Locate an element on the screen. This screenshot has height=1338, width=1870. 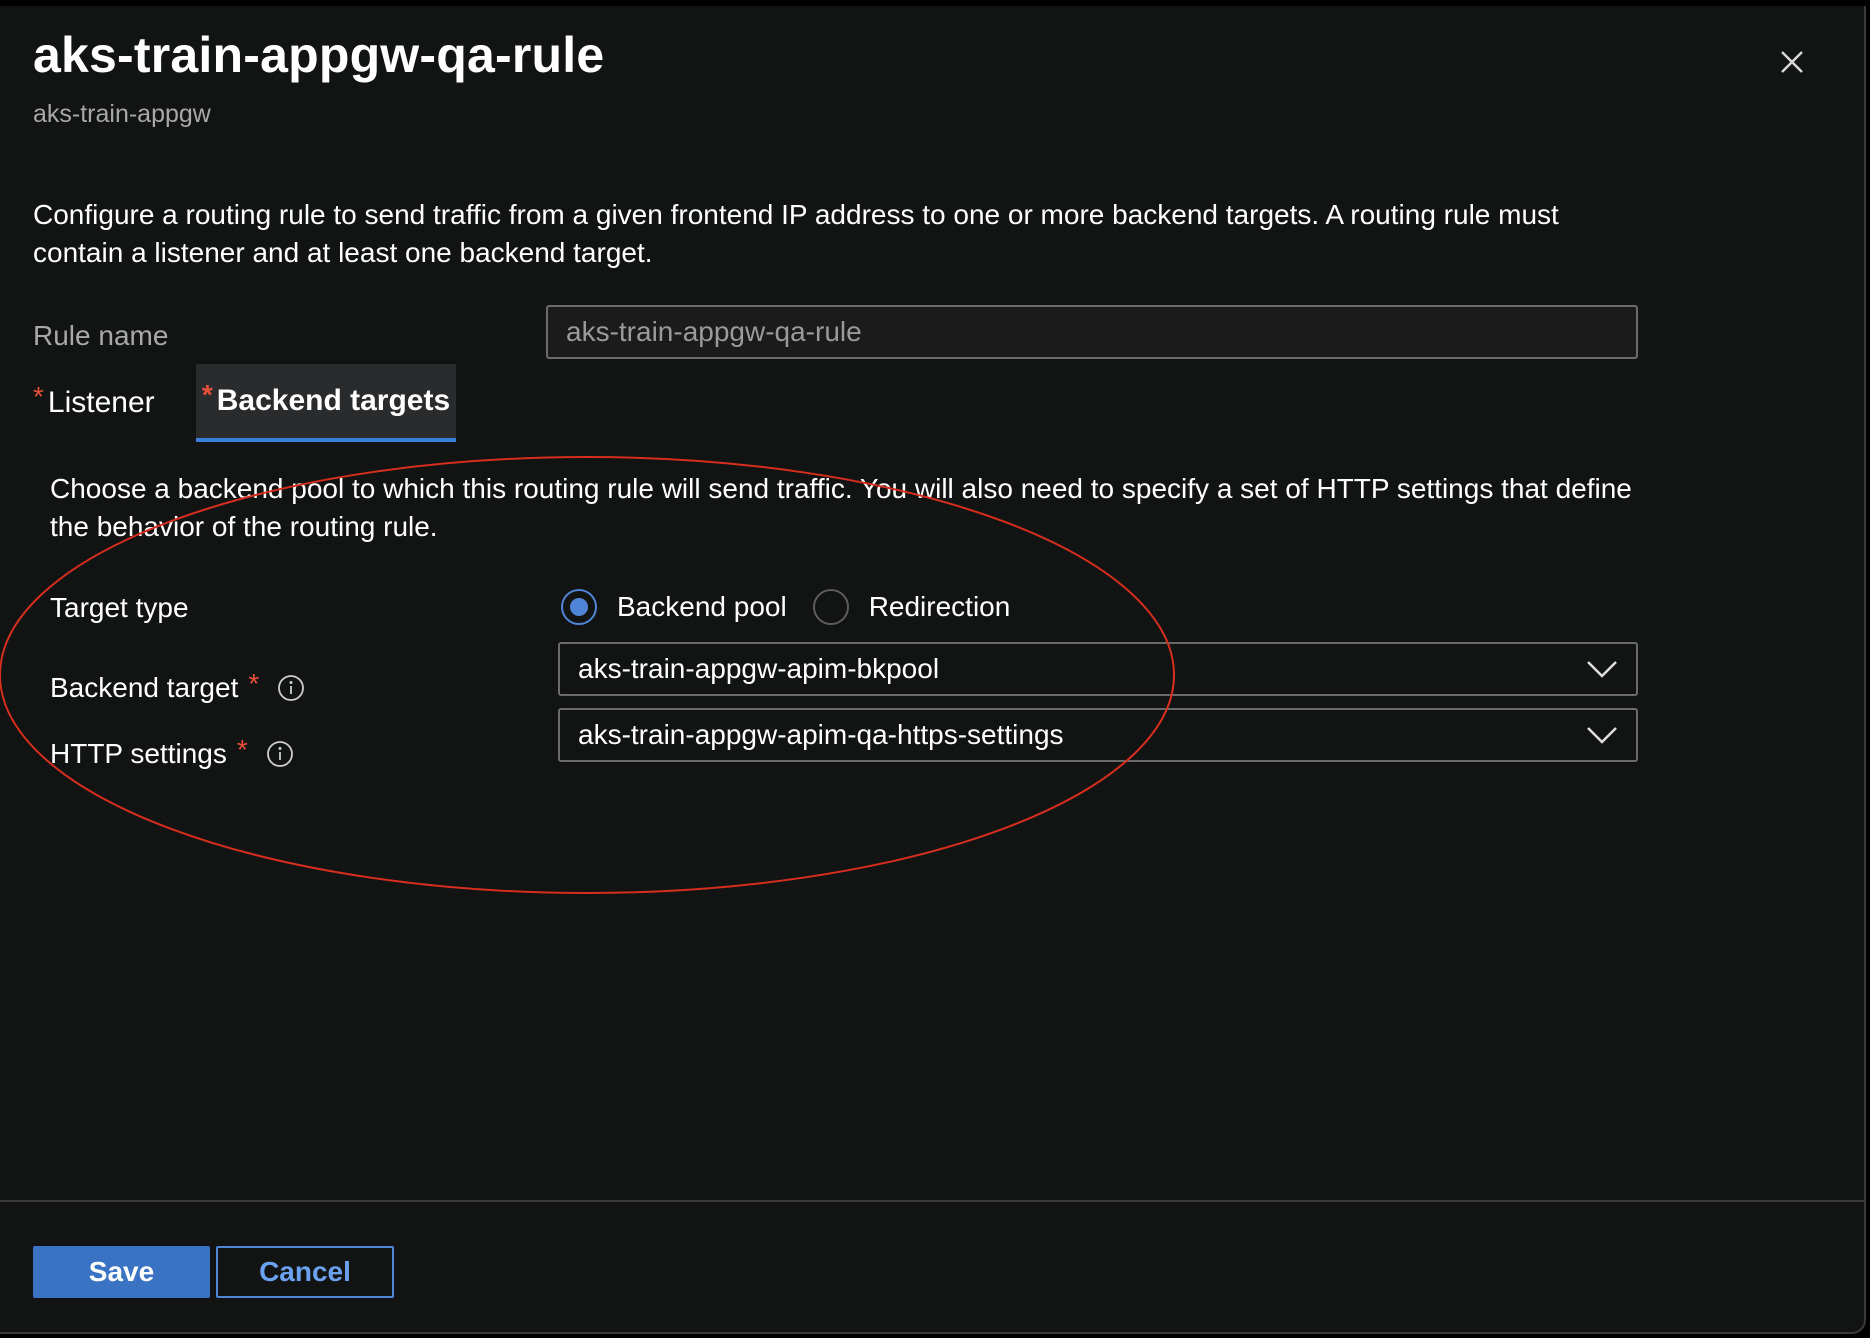
close-button is located at coordinates (1792, 62).